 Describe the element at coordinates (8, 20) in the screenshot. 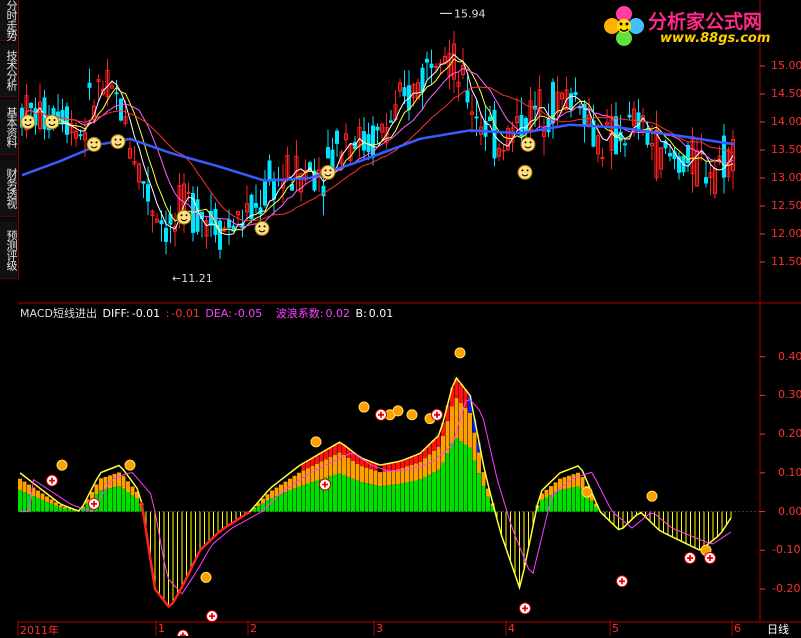

I see `tab-time-trend: 分时走势` at that location.